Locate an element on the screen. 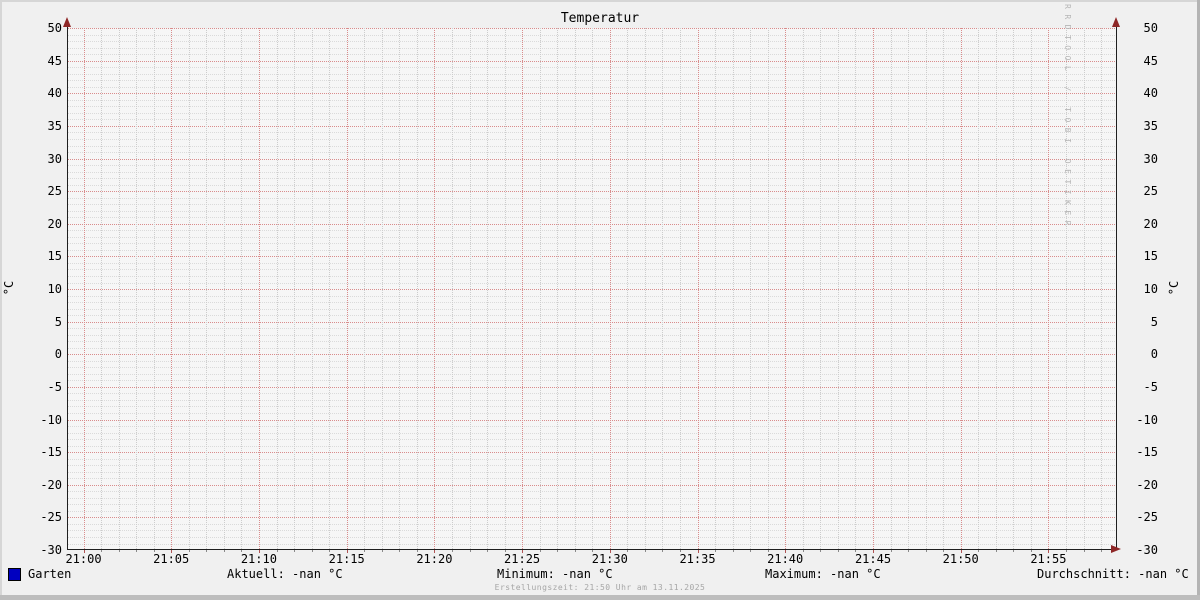 The width and height of the screenshot is (1200, 600). y-axis-tick-label-right: -20 is located at coordinates (1147, 484).